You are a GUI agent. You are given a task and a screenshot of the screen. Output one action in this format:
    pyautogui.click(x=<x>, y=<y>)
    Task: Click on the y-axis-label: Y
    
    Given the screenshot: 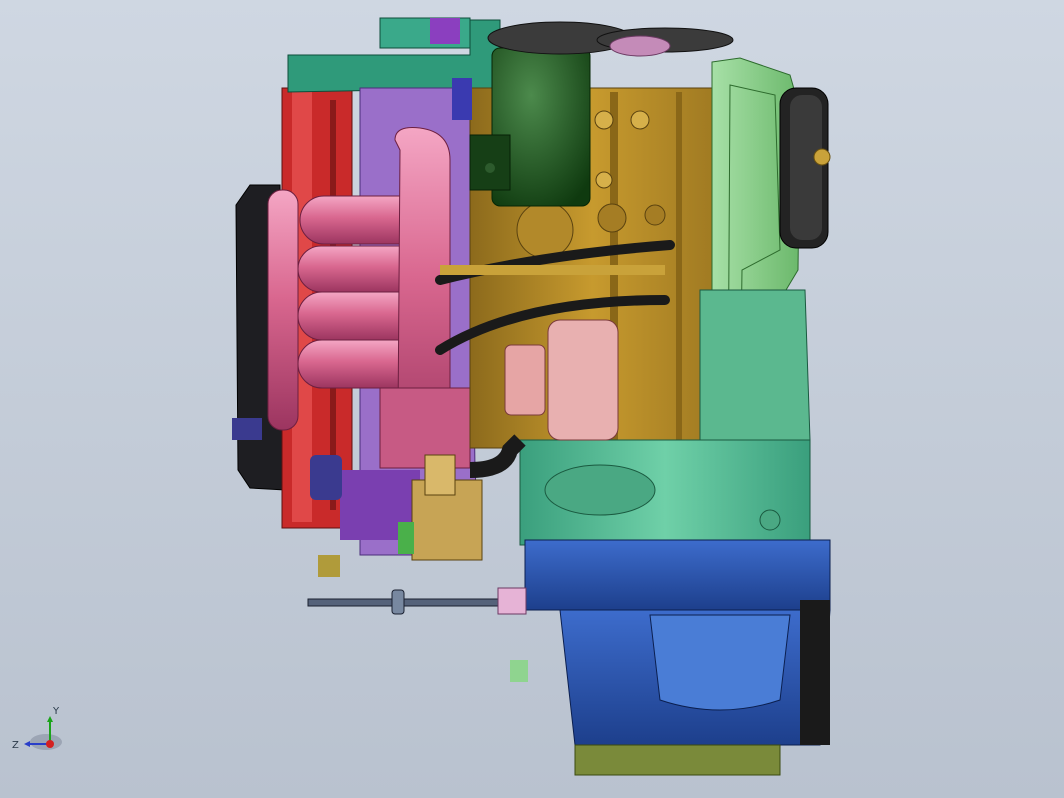 What is the action you would take?
    pyautogui.click(x=56, y=711)
    